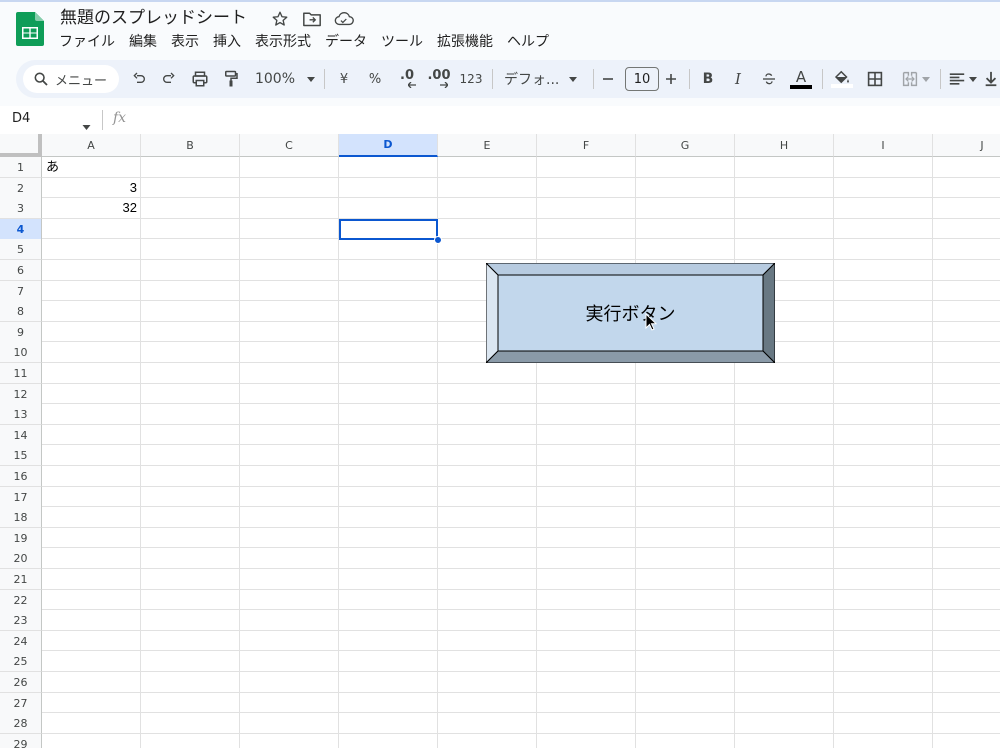 Image resolution: width=1000 pixels, height=748 pixels. I want to click on row-header-18: 18, so click(21, 517).